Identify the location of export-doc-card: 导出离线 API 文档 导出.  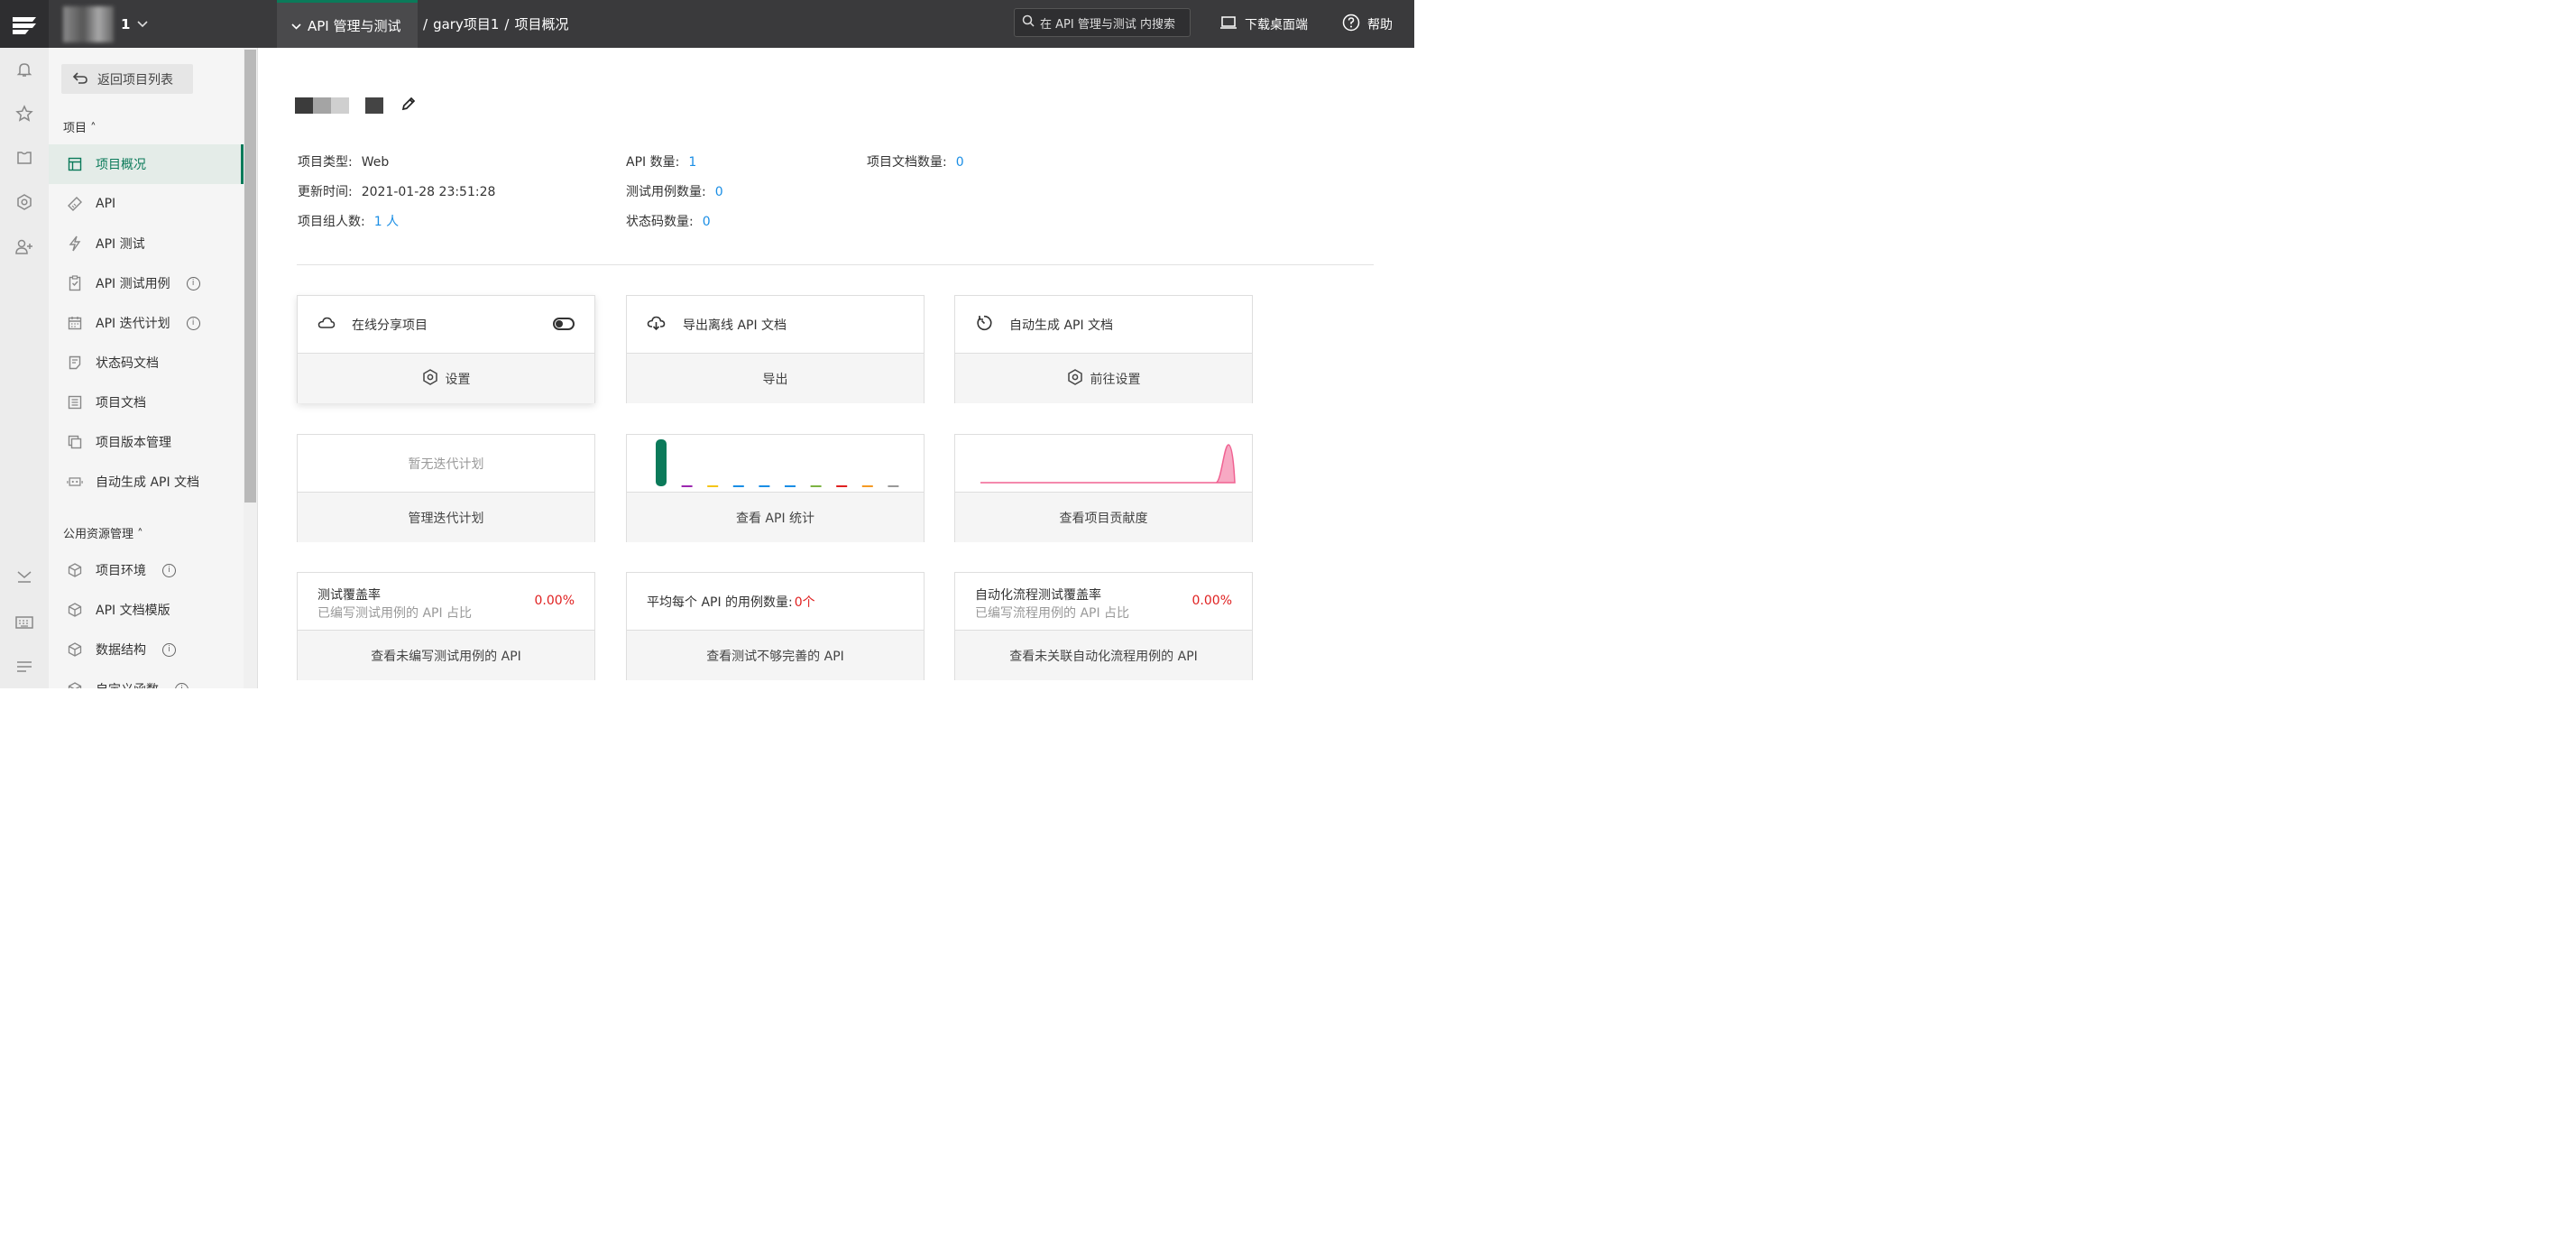
(776, 349).